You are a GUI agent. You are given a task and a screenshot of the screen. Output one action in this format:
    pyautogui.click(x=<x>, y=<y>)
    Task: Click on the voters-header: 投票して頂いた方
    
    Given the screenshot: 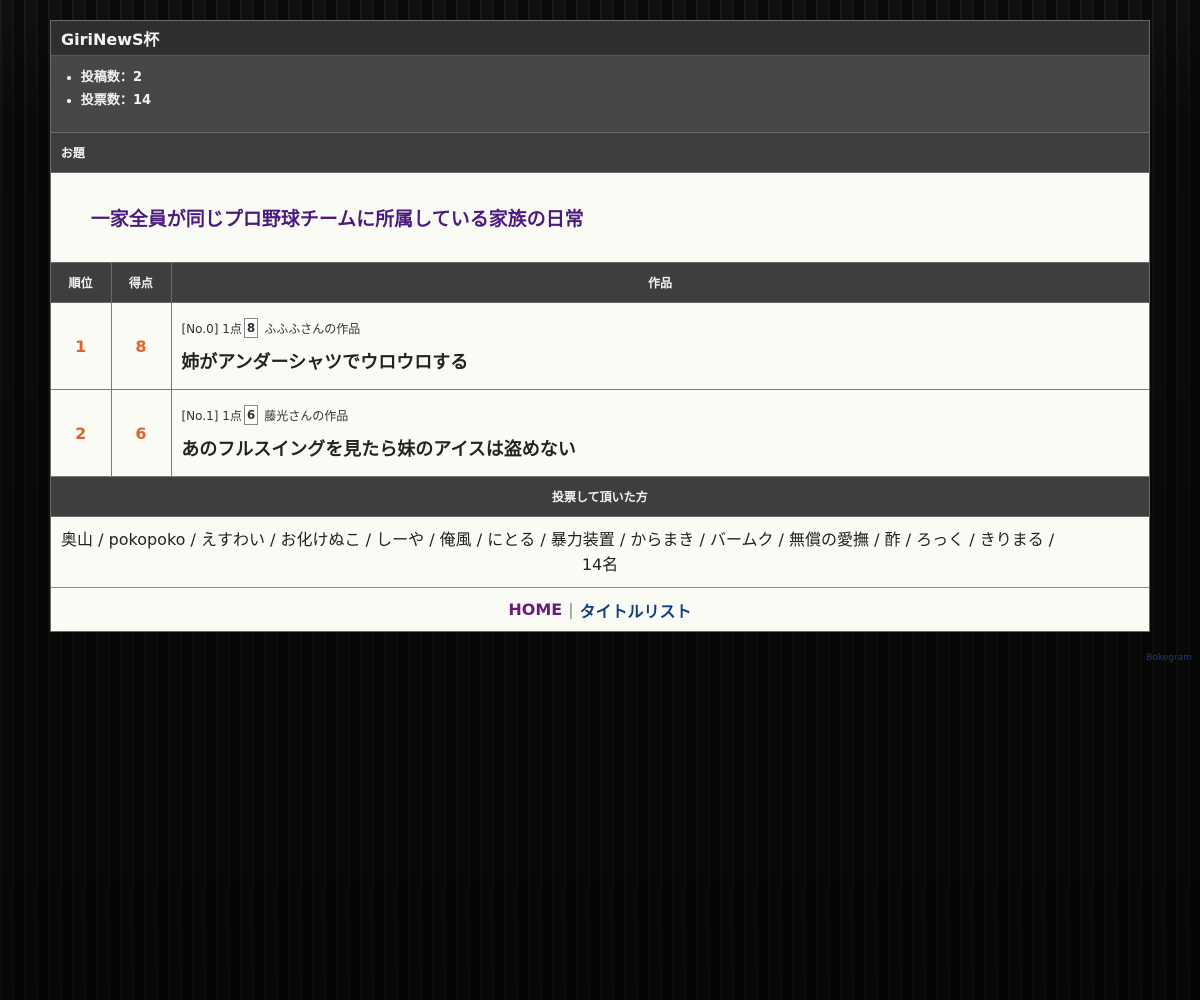 What is the action you would take?
    pyautogui.click(x=600, y=497)
    